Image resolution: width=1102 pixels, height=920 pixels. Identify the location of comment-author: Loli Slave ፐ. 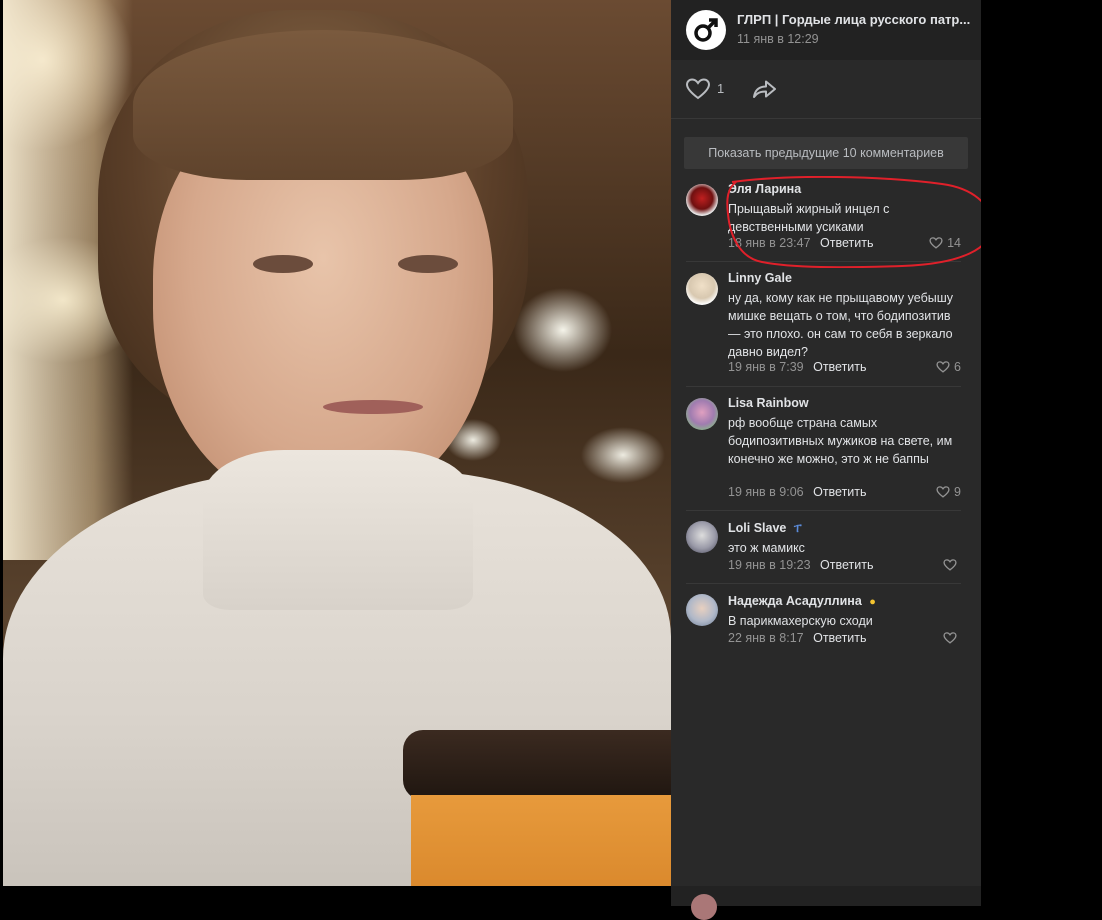
(765, 528).